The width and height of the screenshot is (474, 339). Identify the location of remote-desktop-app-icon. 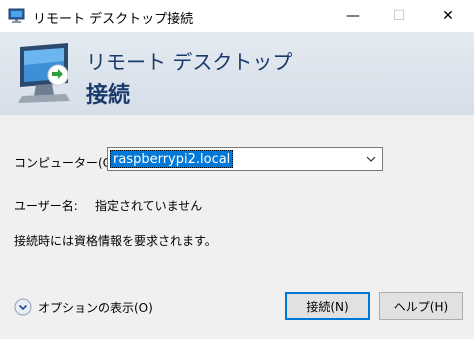
(16, 15).